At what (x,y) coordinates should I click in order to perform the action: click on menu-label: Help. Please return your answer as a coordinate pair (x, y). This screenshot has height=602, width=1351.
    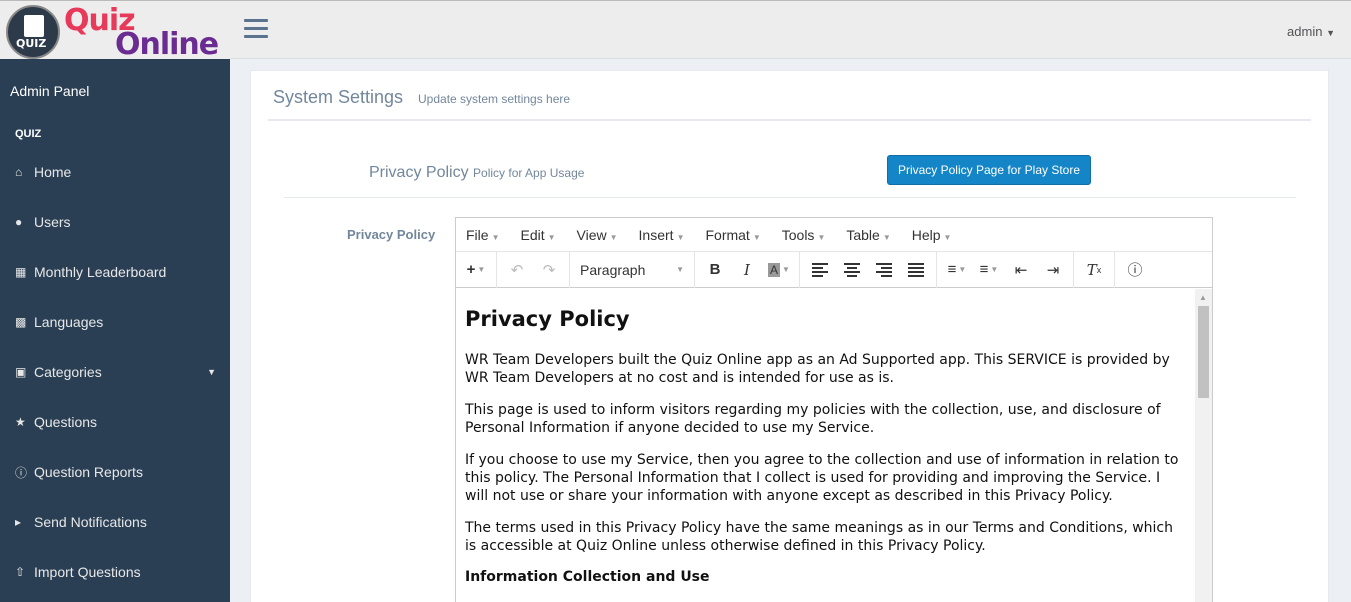
    Looking at the image, I should click on (926, 234).